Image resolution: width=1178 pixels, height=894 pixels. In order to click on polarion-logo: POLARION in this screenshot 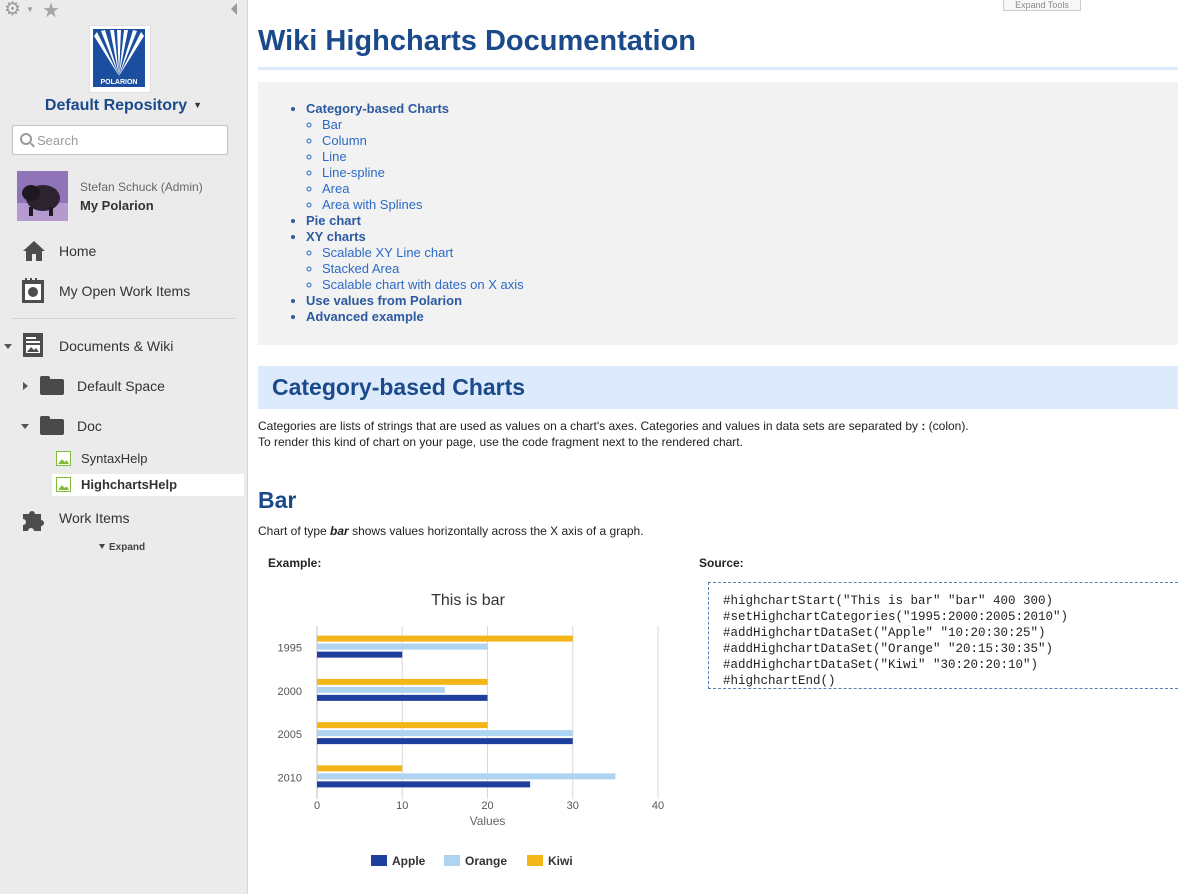, I will do `click(120, 59)`.